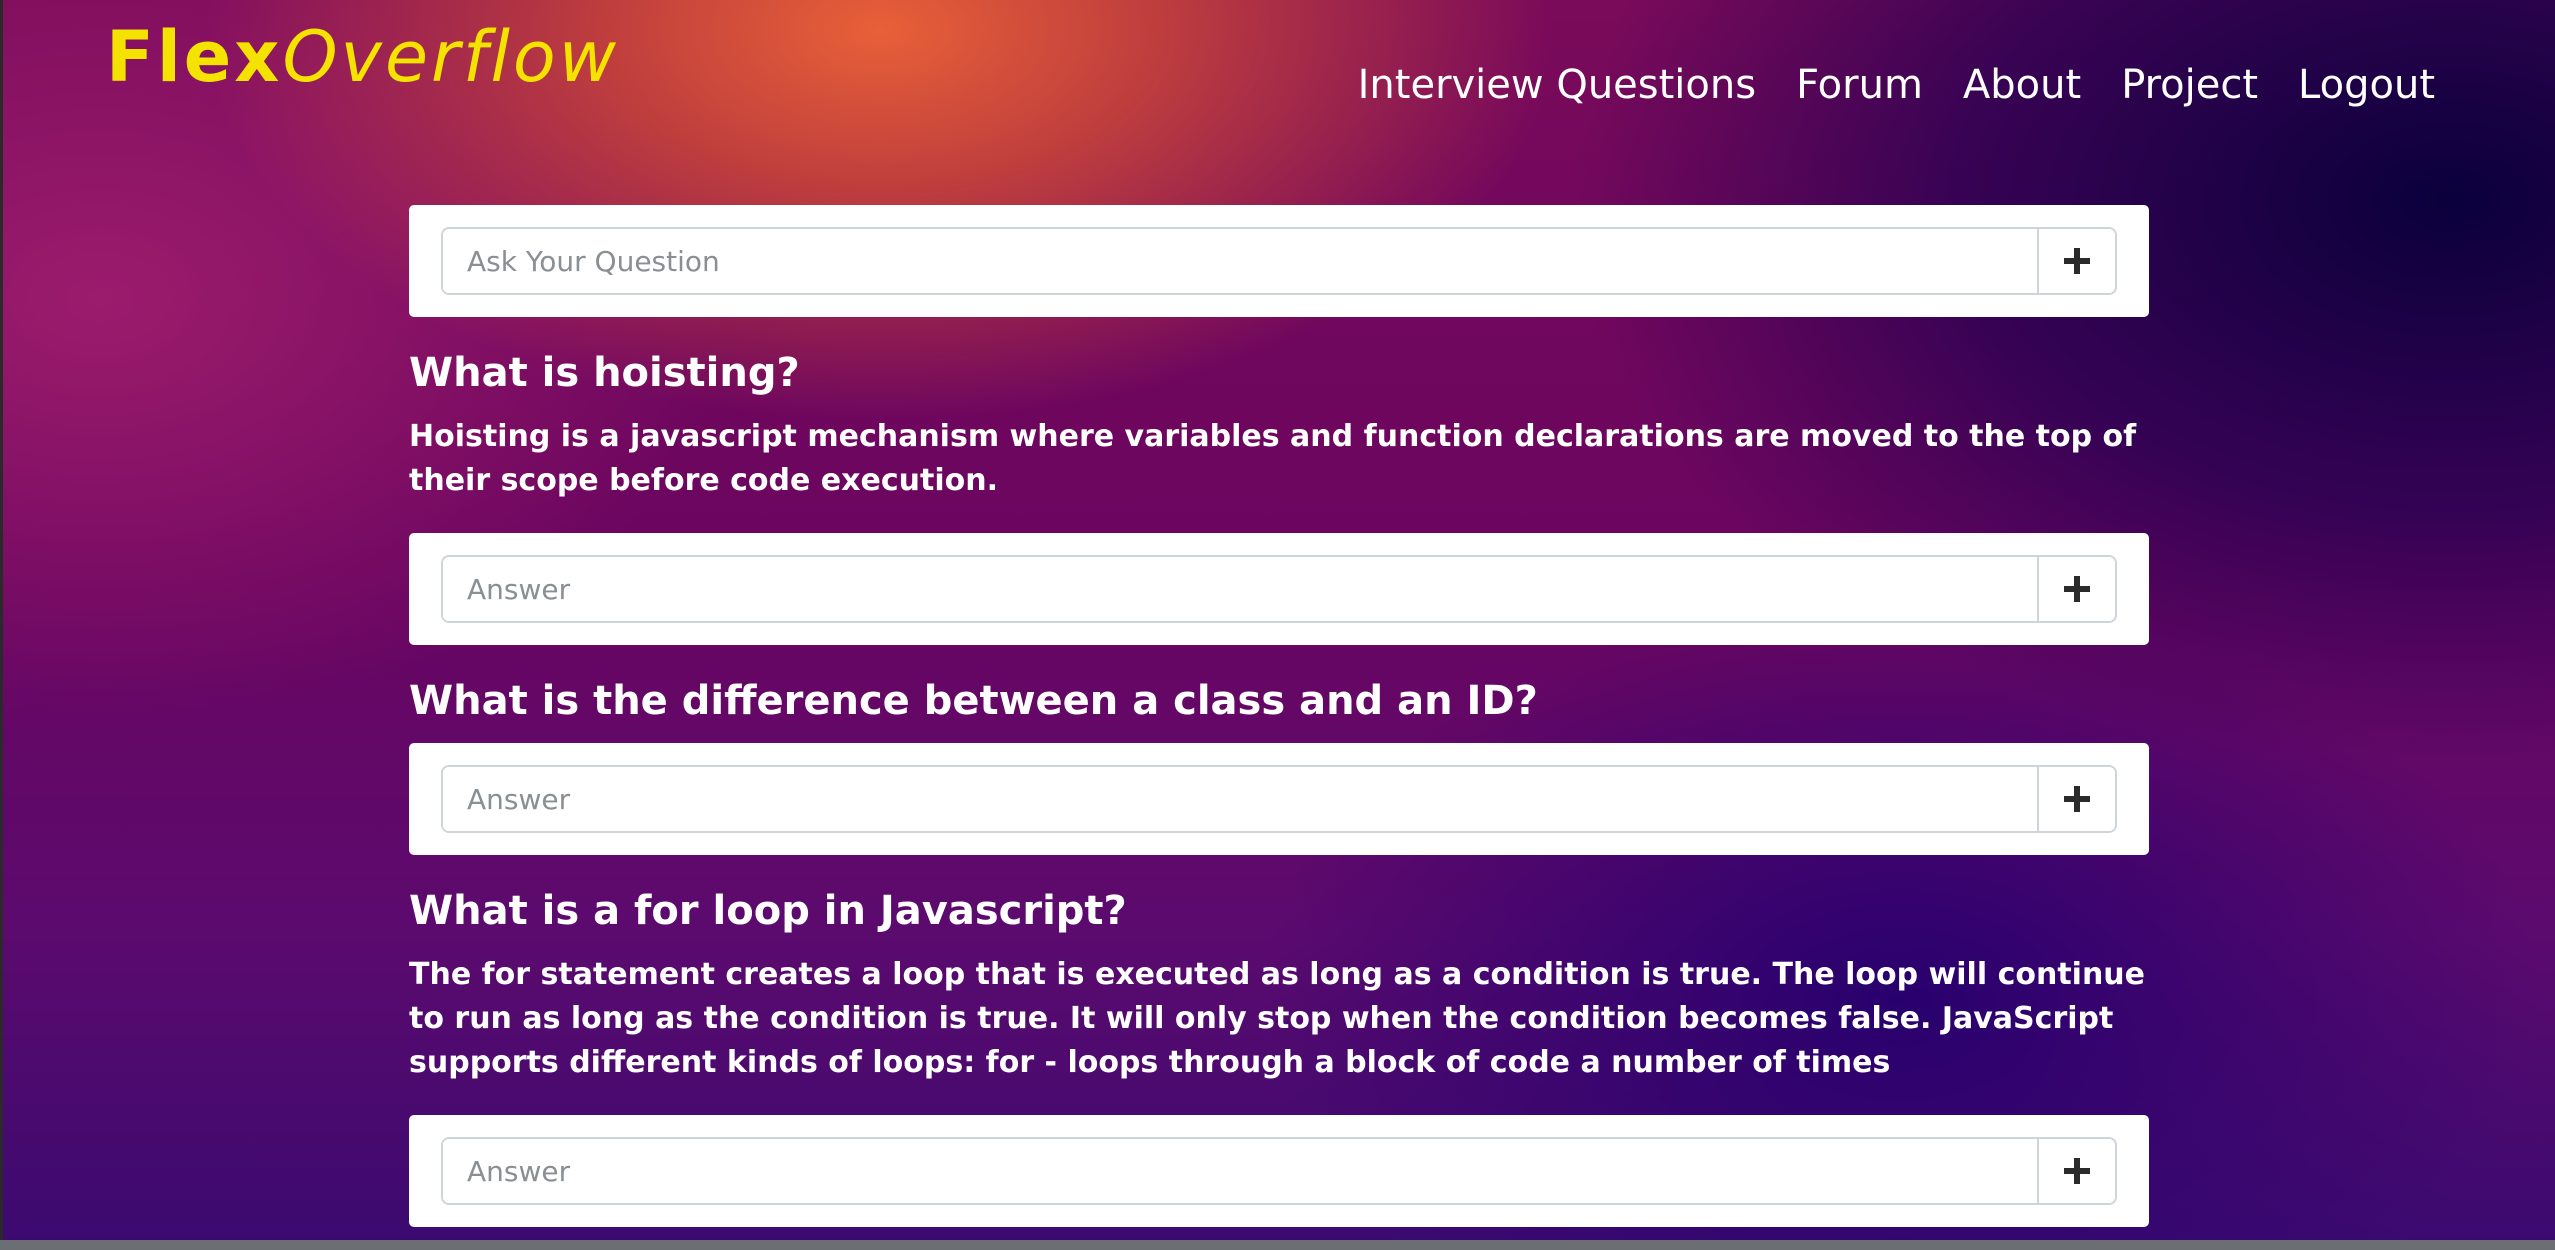 Image resolution: width=2555 pixels, height=1250 pixels. Describe the element at coordinates (194, 57) in the screenshot. I see `brand-logo-part1: Flex` at that location.